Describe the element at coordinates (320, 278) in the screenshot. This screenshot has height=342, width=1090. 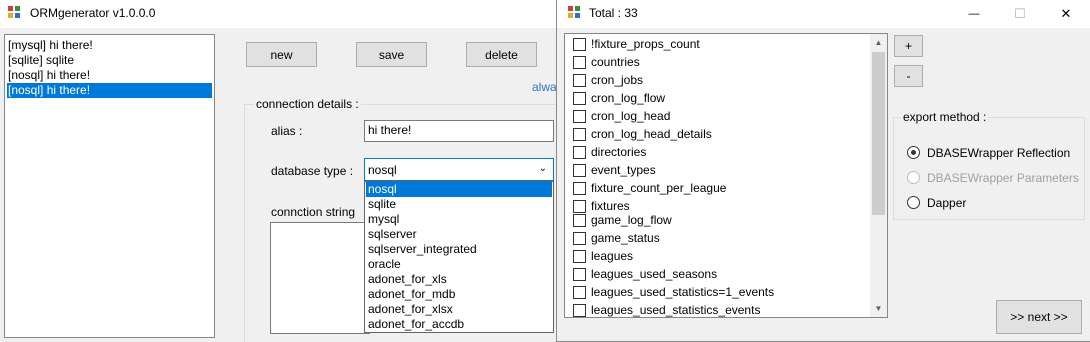
I see `connection-string-input` at that location.